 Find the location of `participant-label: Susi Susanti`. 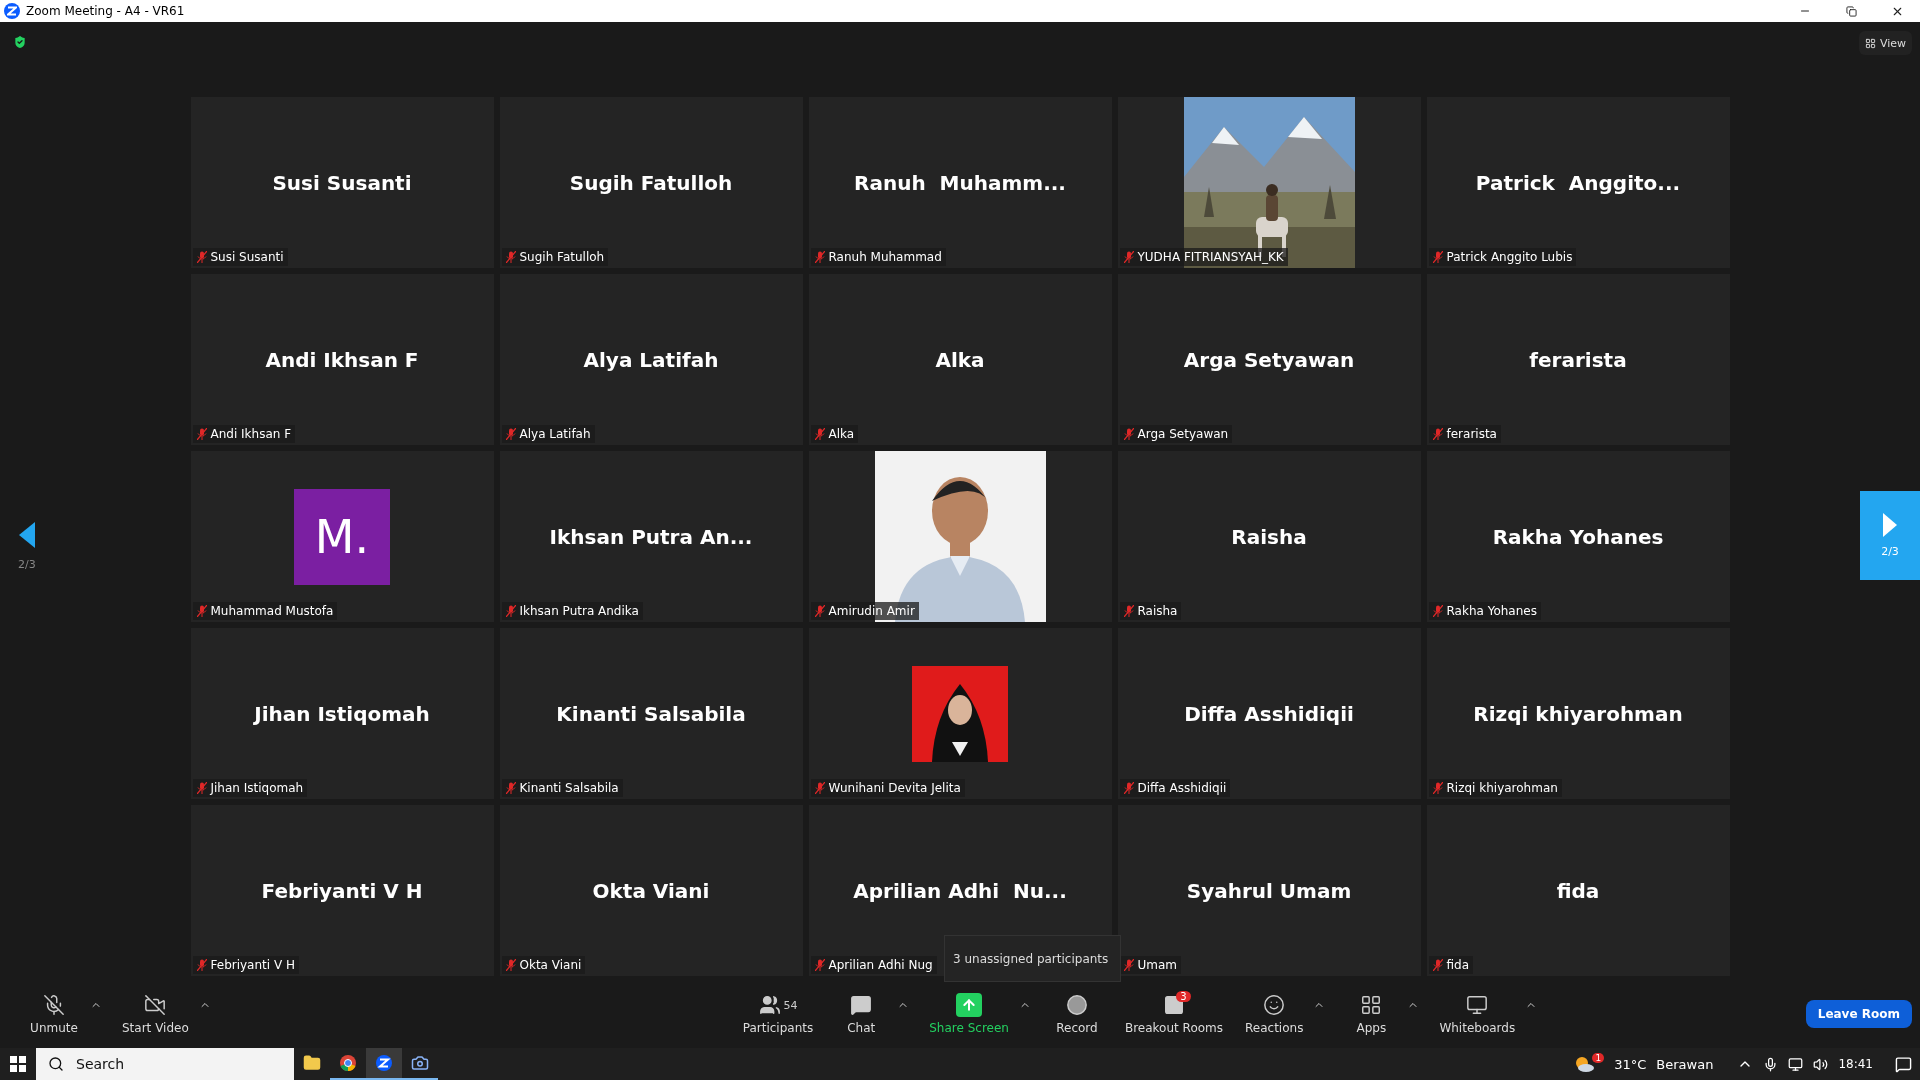

participant-label: Susi Susanti is located at coordinates (247, 257).